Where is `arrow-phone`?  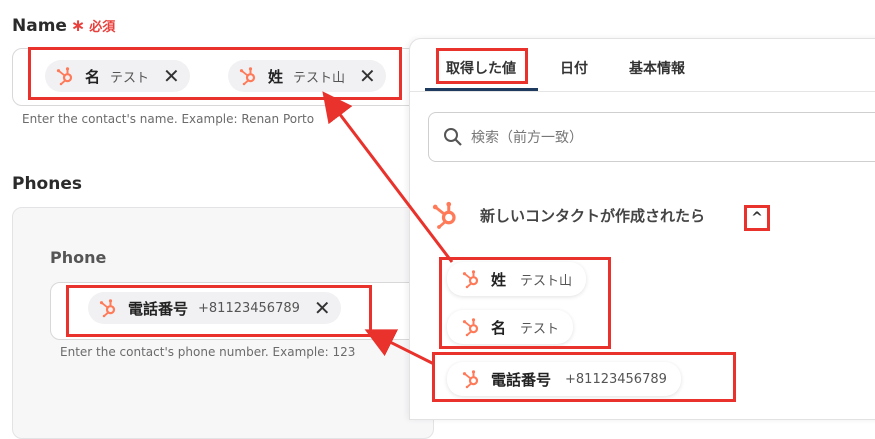 arrow-phone is located at coordinates (399, 347).